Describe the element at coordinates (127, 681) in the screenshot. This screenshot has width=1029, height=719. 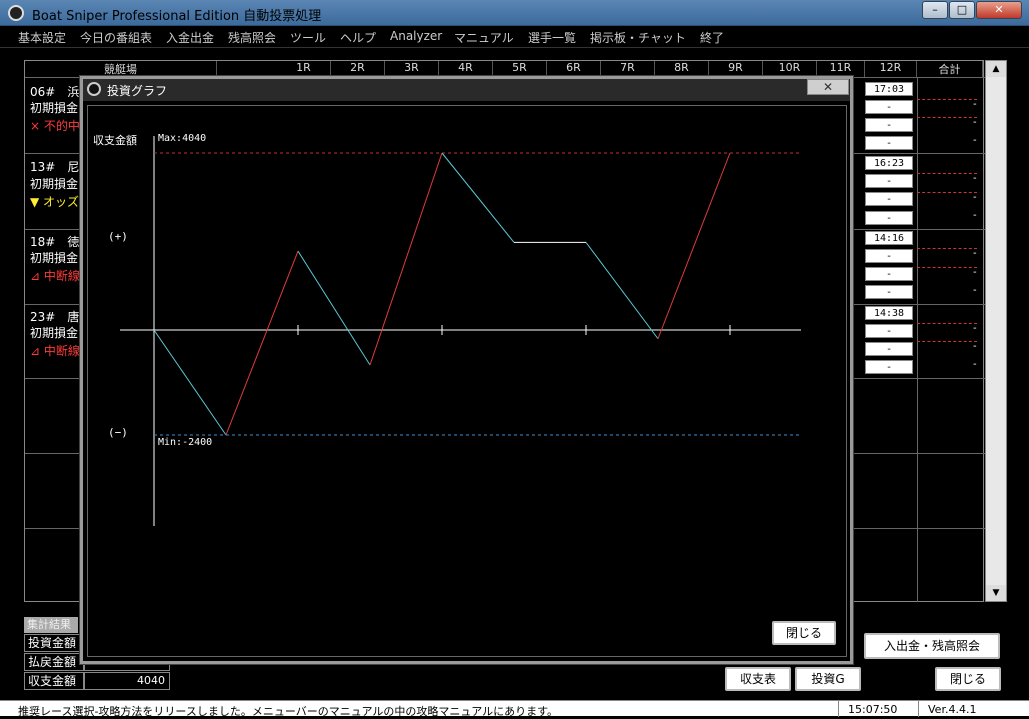
I see `summary-value: 4040` at that location.